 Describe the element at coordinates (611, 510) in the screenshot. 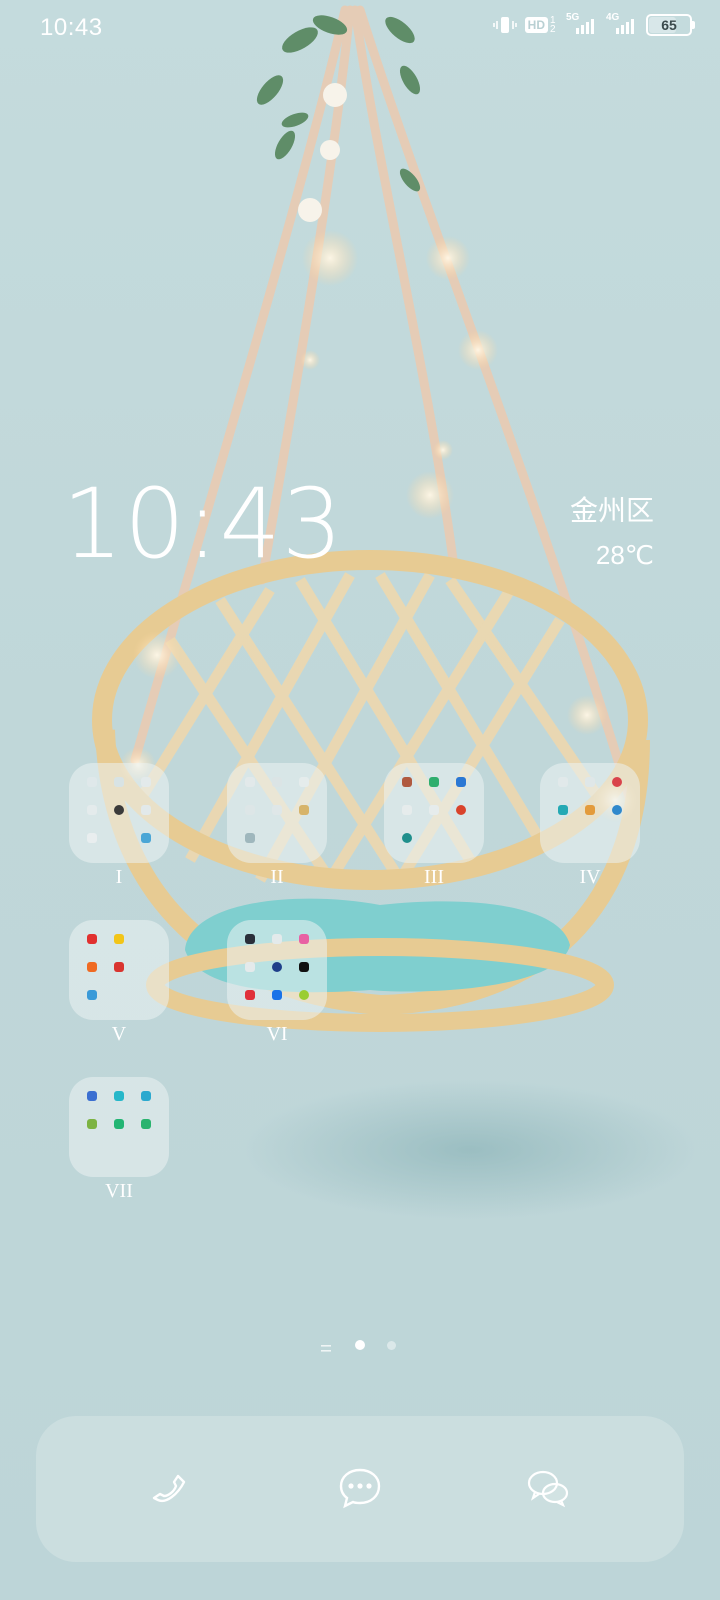

I see `weather-location: 金州区` at that location.